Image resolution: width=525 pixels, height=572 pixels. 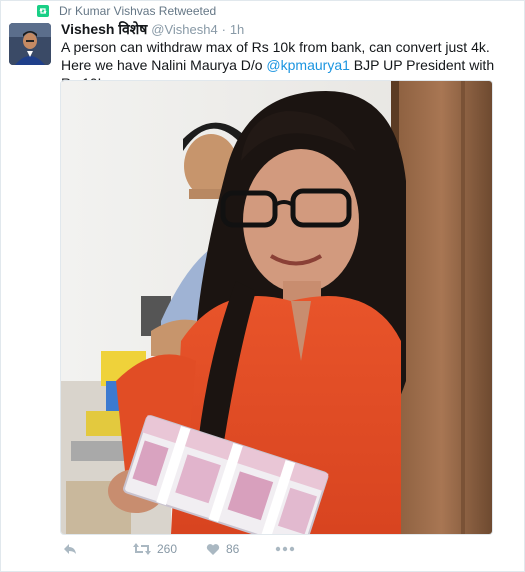 I want to click on timestamp: 1h, so click(x=237, y=29).